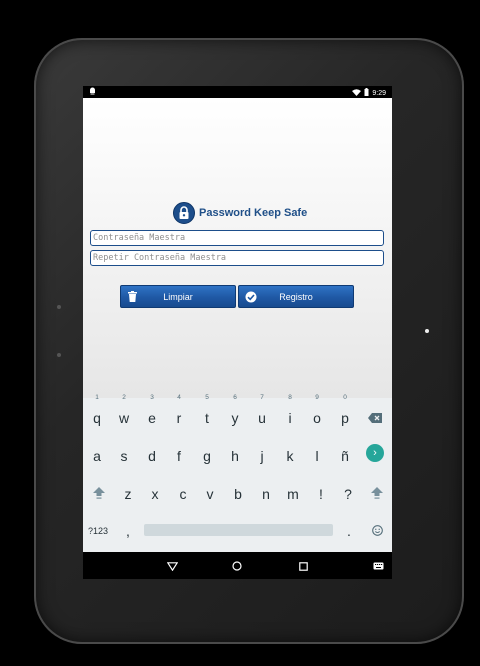  I want to click on home-circle-icon, so click(237, 566).